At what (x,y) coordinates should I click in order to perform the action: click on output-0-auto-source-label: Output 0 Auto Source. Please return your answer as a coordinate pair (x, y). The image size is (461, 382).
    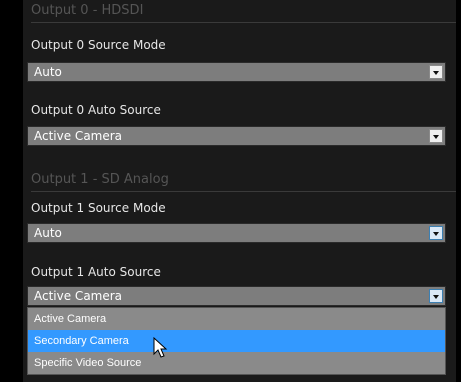
    Looking at the image, I should click on (96, 110).